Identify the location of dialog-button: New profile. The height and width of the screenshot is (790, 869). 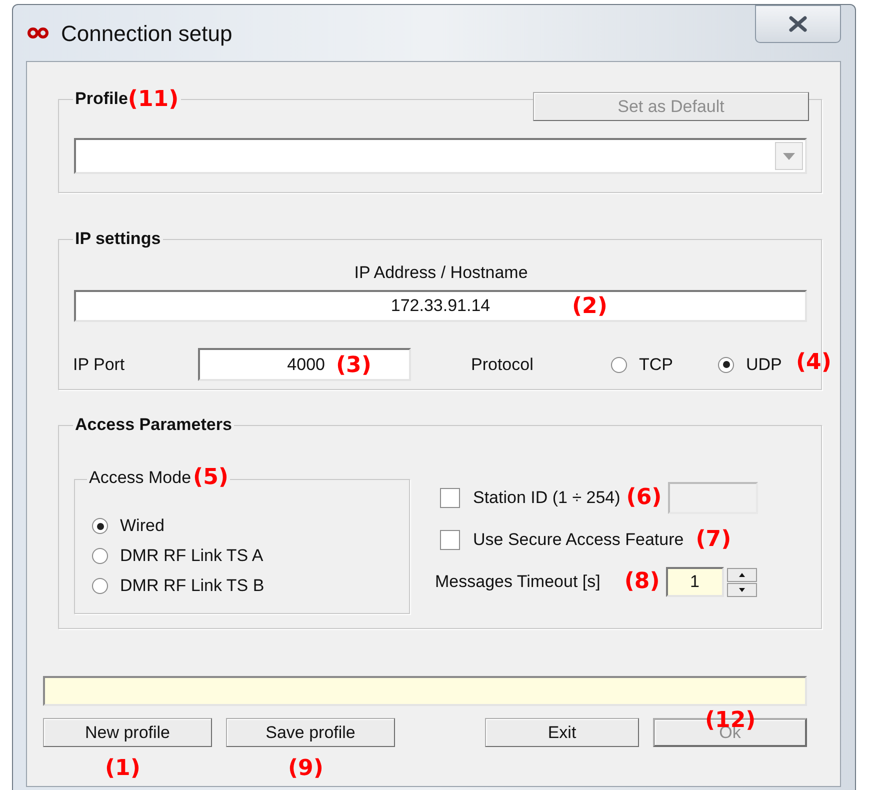
(127, 732).